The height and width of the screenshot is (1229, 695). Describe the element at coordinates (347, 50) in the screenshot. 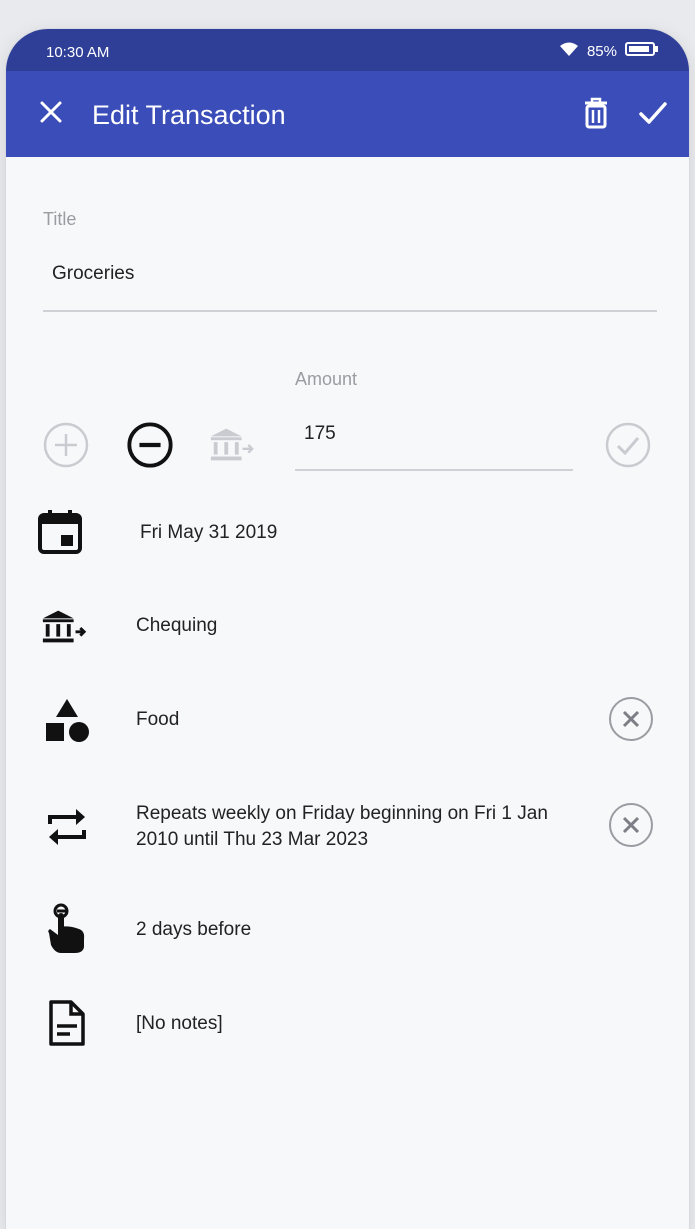

I see `status-bar: 10:30 AM 85%` at that location.